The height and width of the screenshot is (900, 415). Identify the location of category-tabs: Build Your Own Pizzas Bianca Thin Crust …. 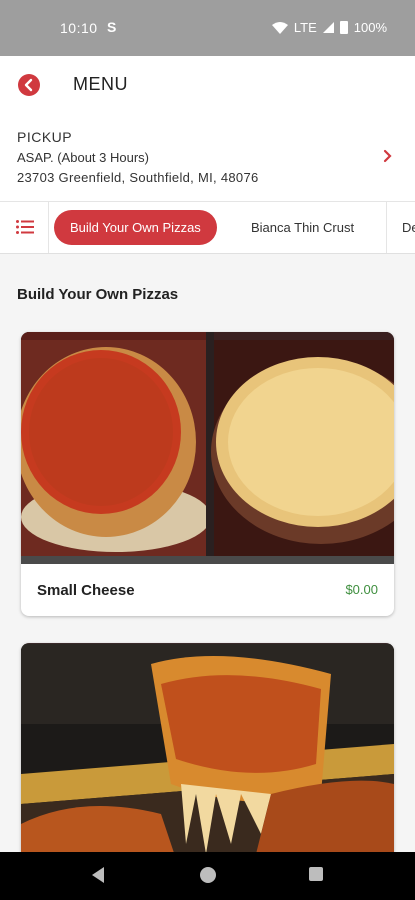
(207, 227).